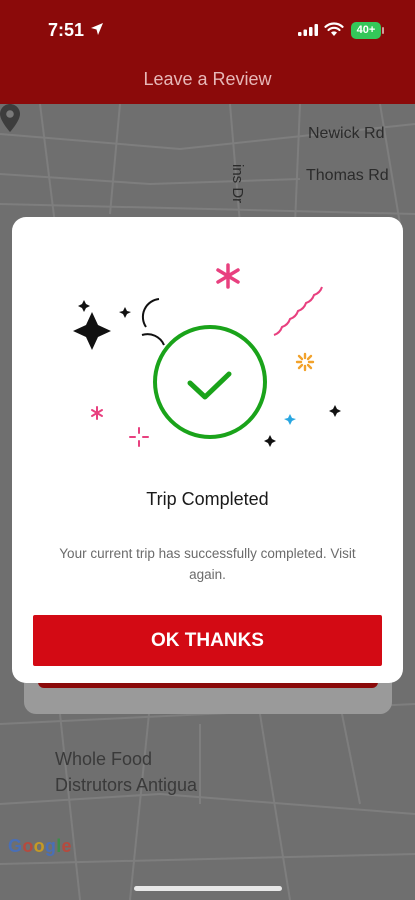 This screenshot has width=415, height=900. Describe the element at coordinates (383, 30) in the screenshot. I see `battery-tip` at that location.